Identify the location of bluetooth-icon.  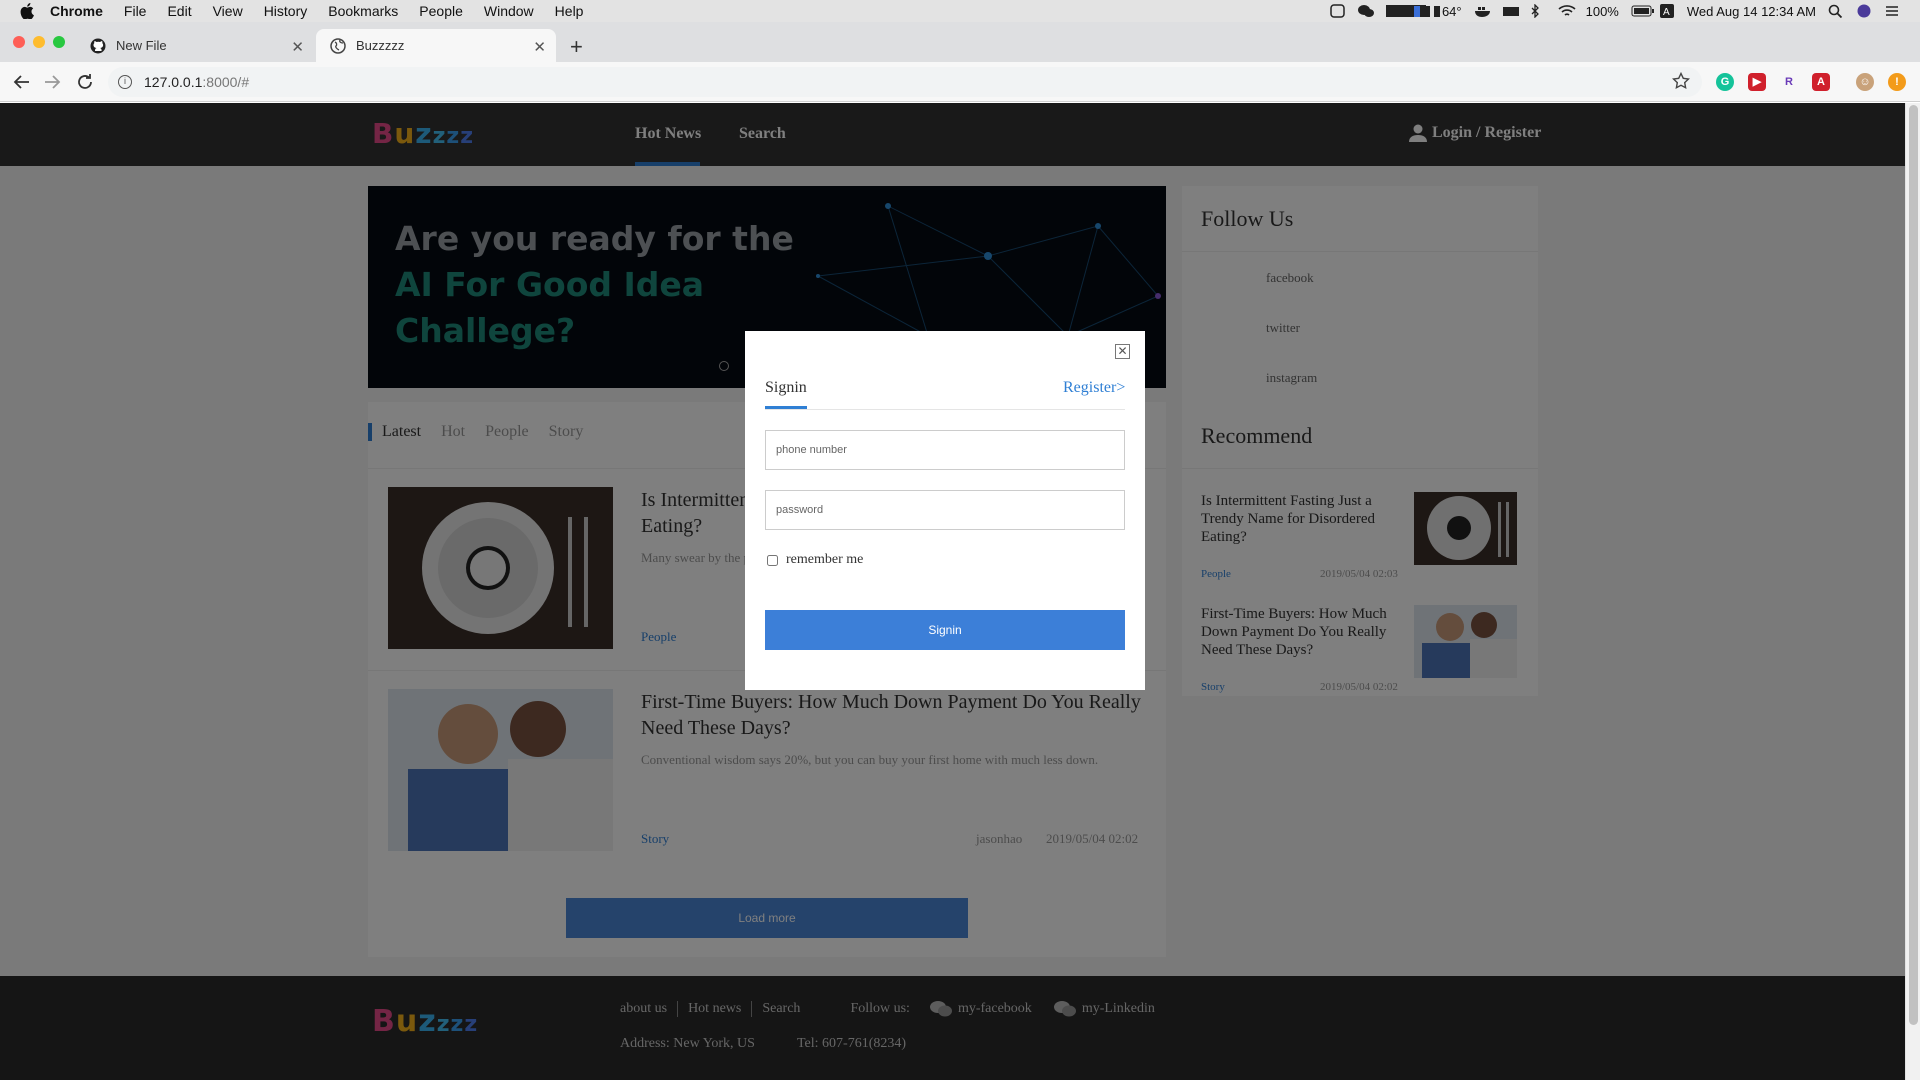
(1538, 11).